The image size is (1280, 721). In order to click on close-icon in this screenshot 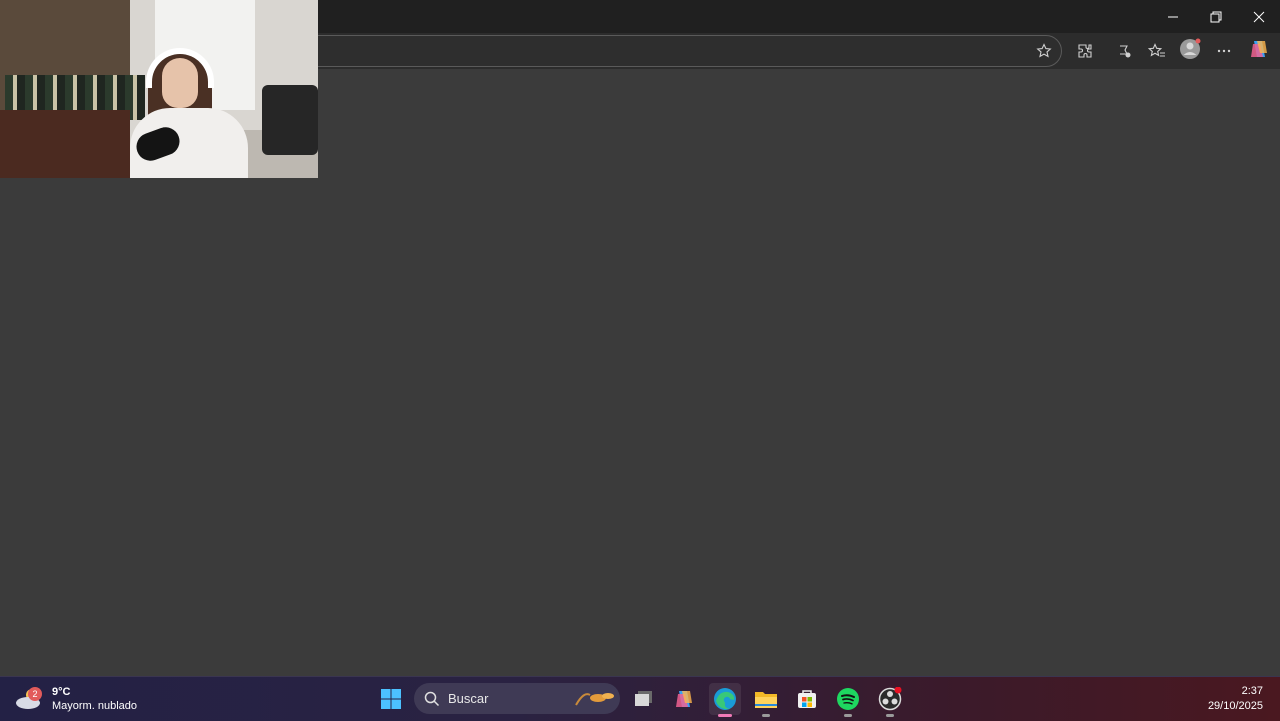, I will do `click(1259, 16)`.